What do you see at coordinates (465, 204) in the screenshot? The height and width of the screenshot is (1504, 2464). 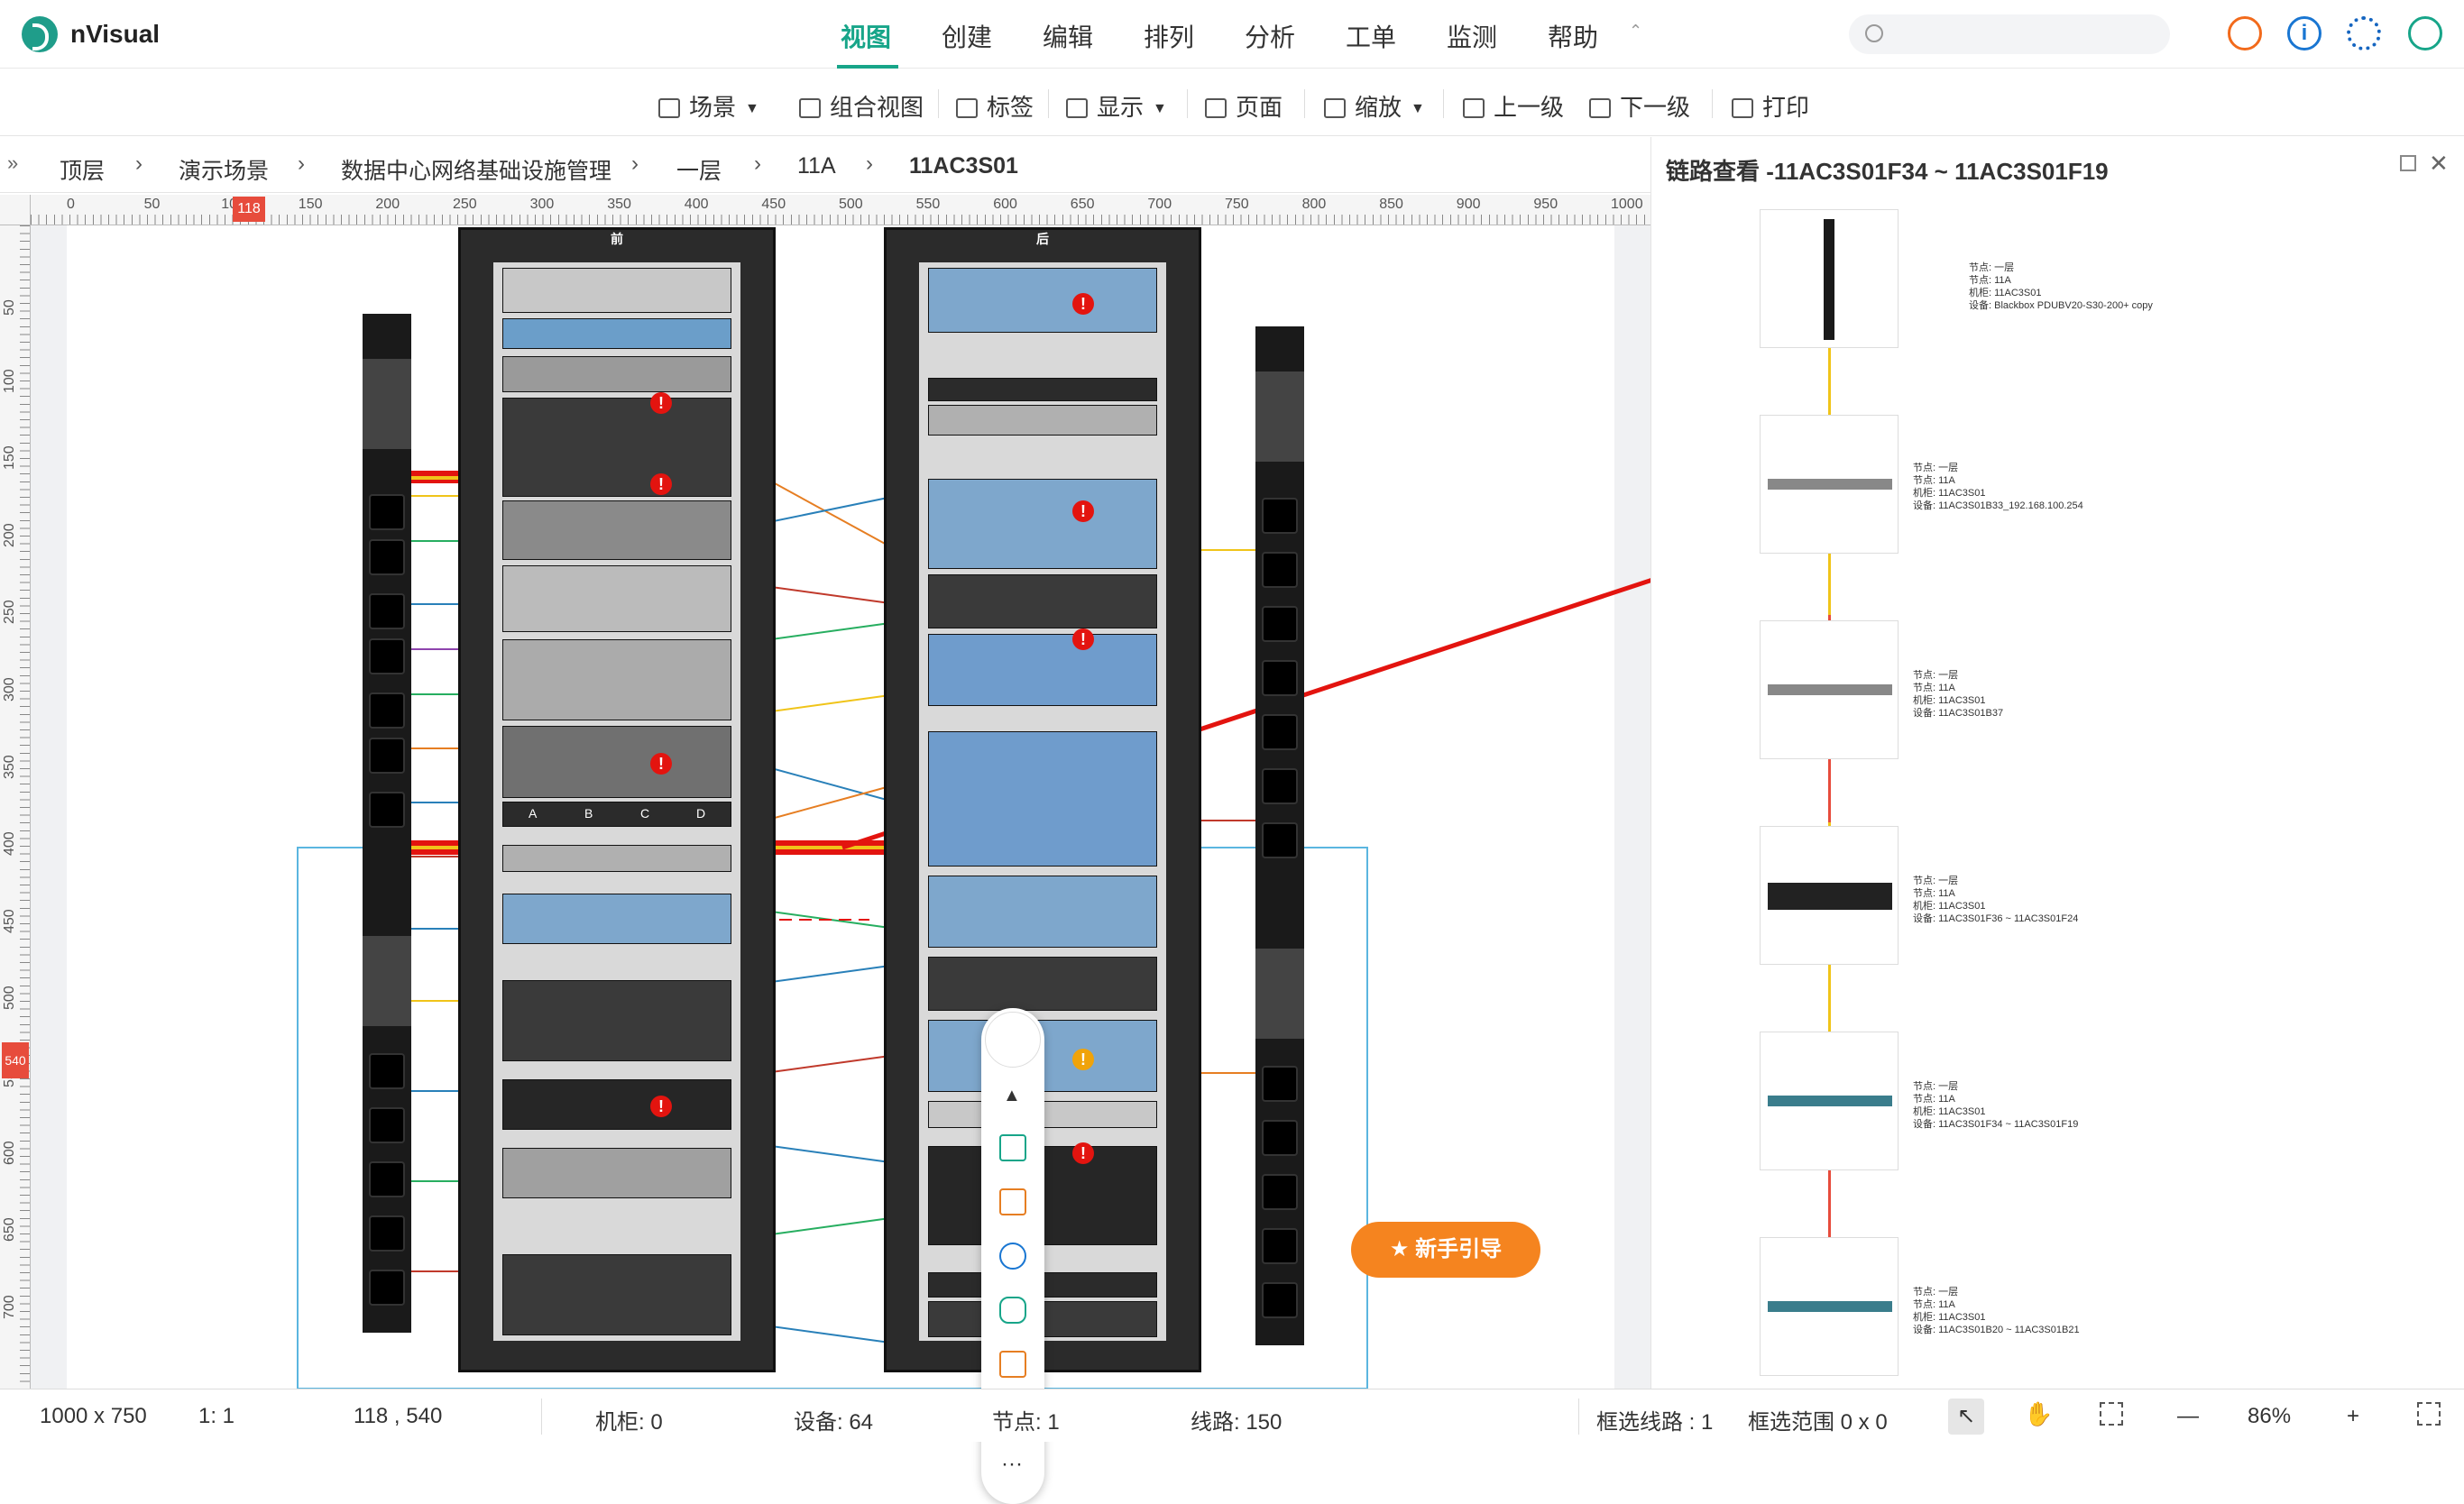 I see `ruler-label: 250` at bounding box center [465, 204].